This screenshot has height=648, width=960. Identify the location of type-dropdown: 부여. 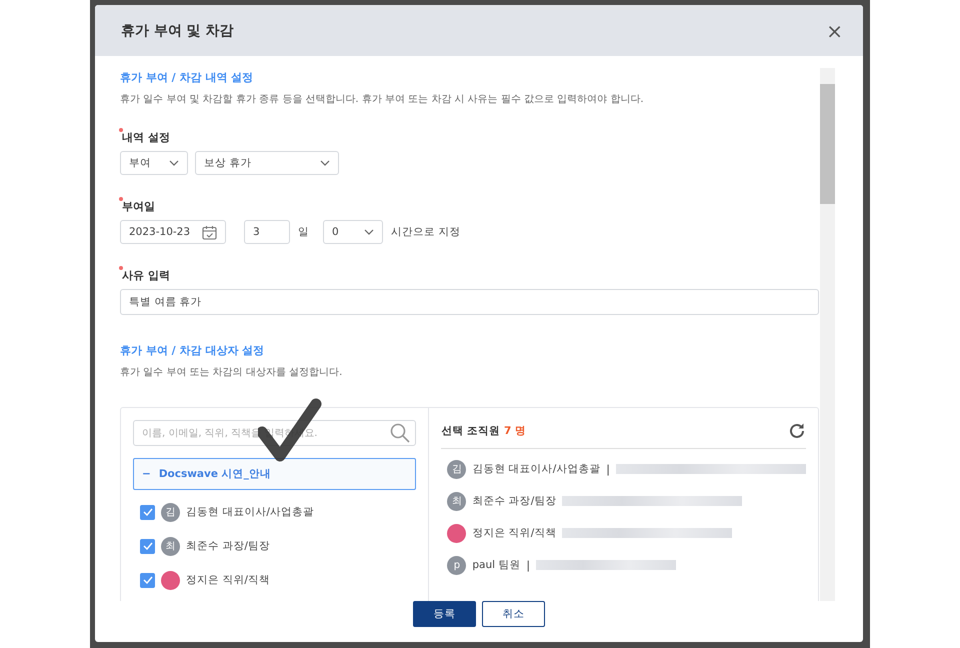
(154, 163).